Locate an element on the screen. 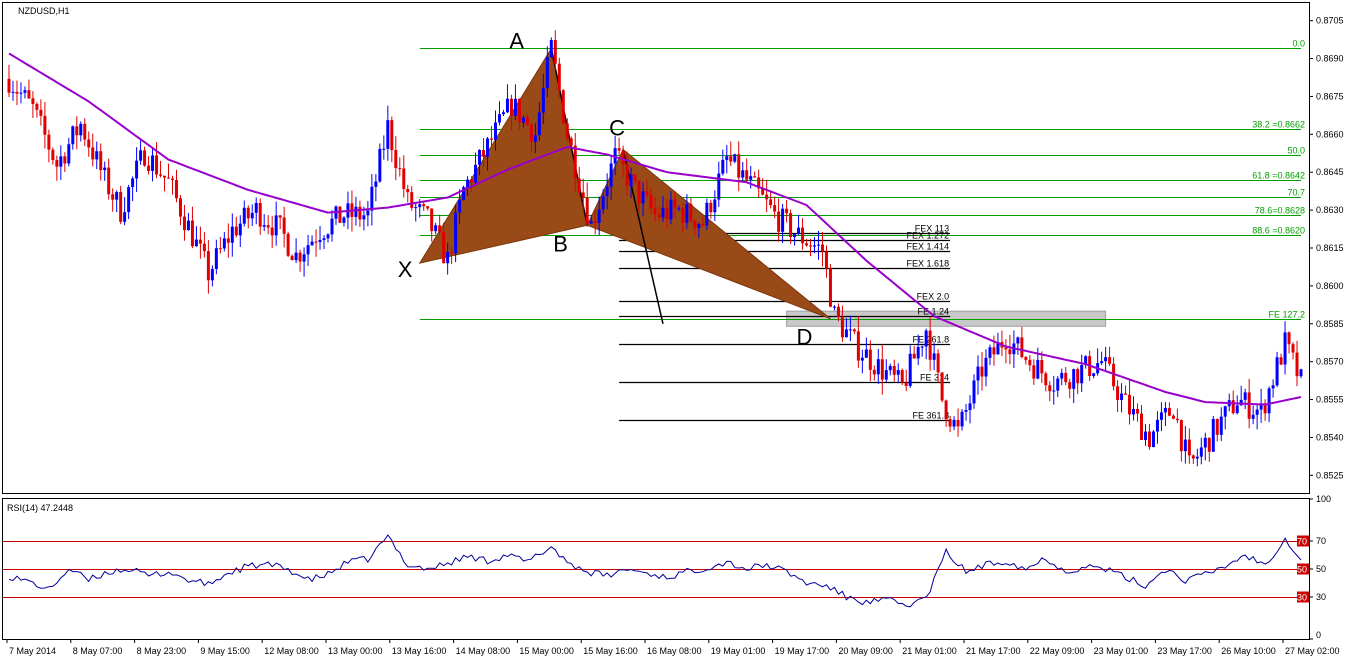 The width and height of the screenshot is (1350, 660). time-tick-label: 8 May 23:00 is located at coordinates (162, 651).